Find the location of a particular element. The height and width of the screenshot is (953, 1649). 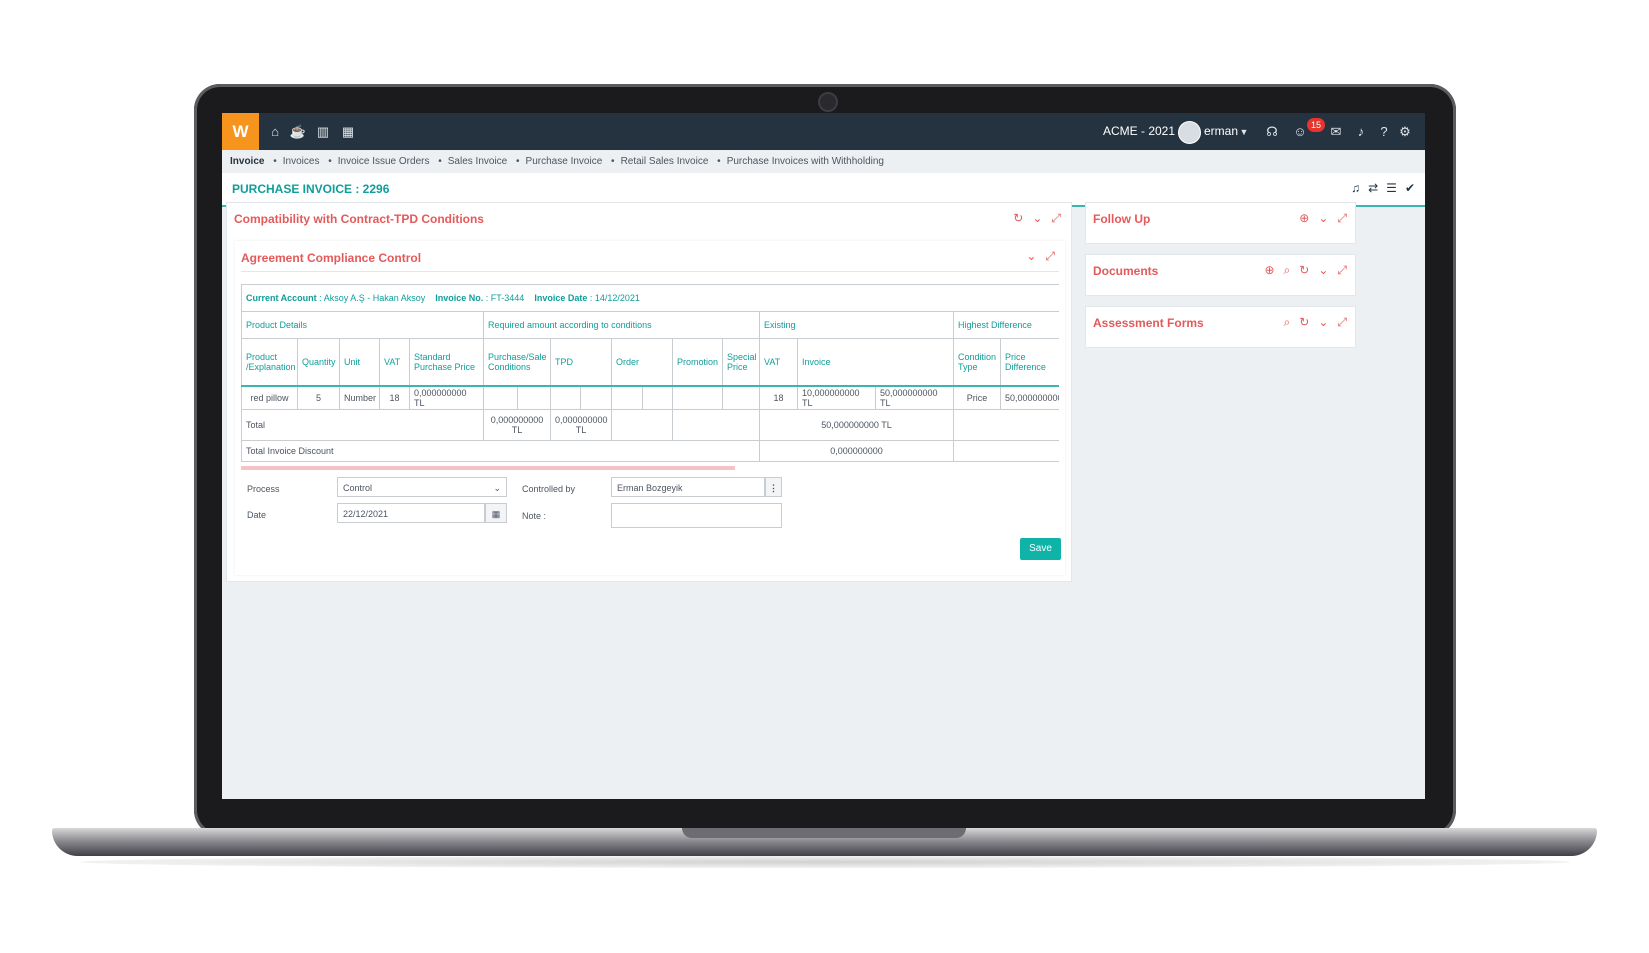

account-label: Current Account is located at coordinates (281, 298).